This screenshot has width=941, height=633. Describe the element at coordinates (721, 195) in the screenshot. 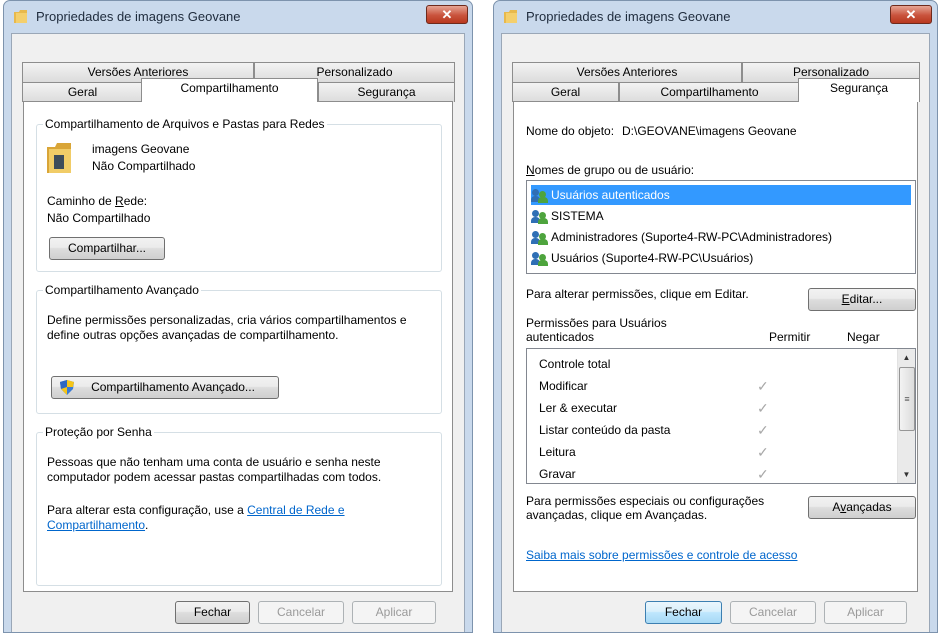

I see `group-item: Usuários autenticados` at that location.